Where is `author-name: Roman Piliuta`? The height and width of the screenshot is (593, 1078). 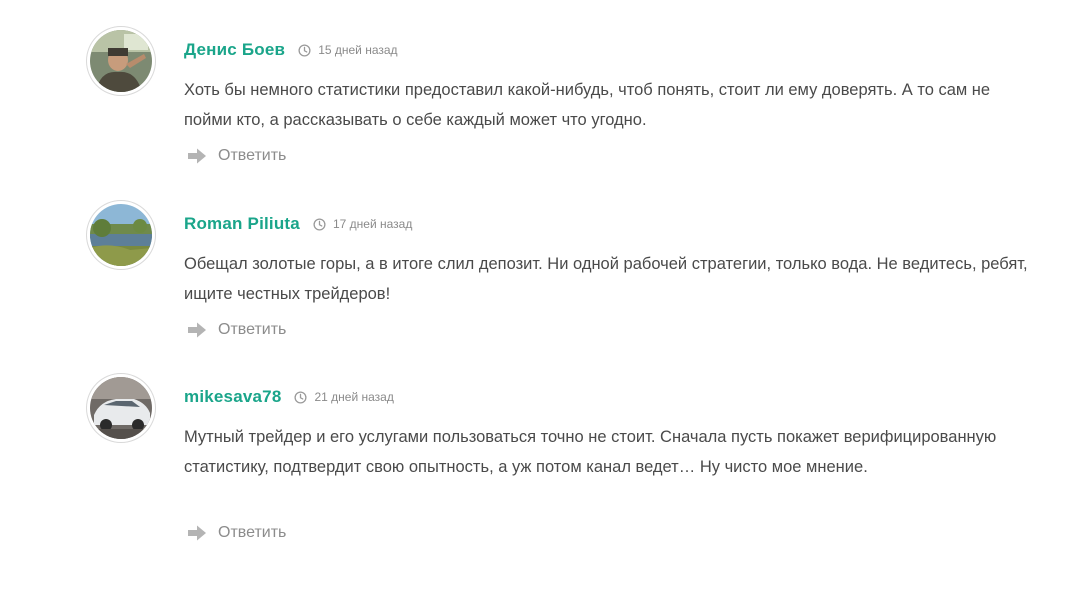 author-name: Roman Piliuta is located at coordinates (242, 224).